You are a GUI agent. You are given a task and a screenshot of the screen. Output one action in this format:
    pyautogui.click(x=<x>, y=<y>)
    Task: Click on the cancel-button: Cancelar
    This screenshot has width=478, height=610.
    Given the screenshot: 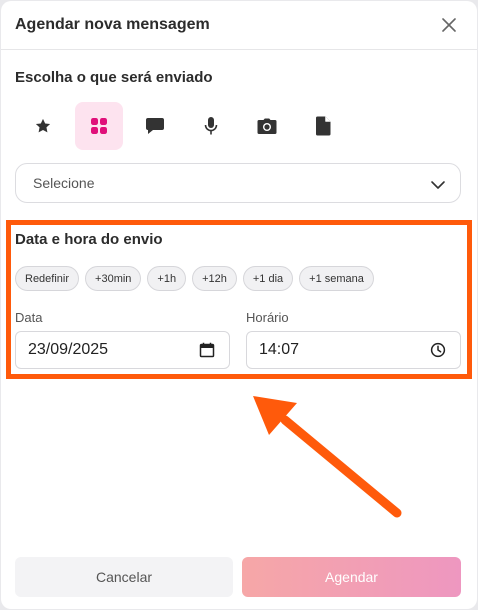 What is the action you would take?
    pyautogui.click(x=124, y=577)
    